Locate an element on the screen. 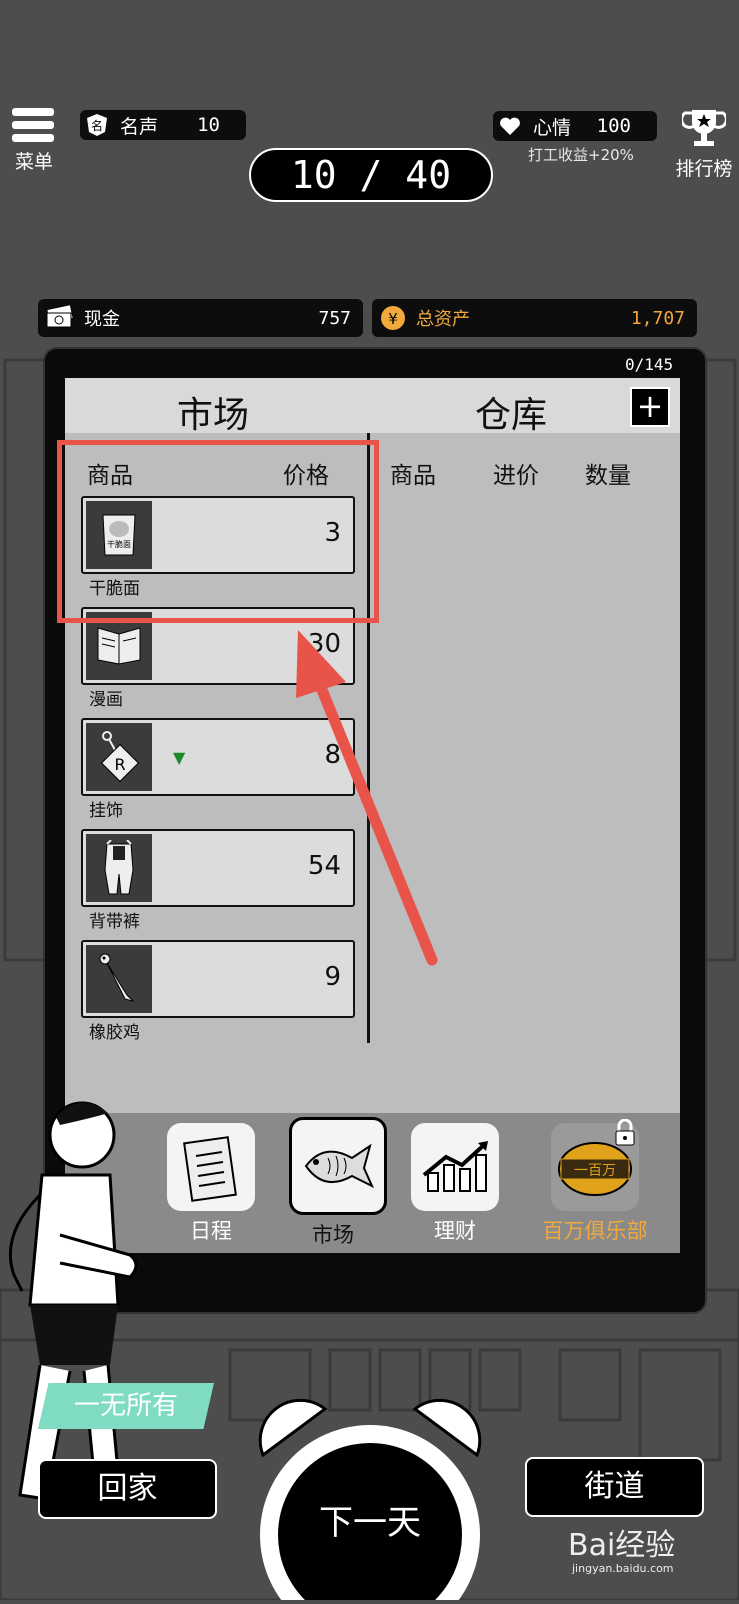  keychain-icon: R is located at coordinates (119, 757).